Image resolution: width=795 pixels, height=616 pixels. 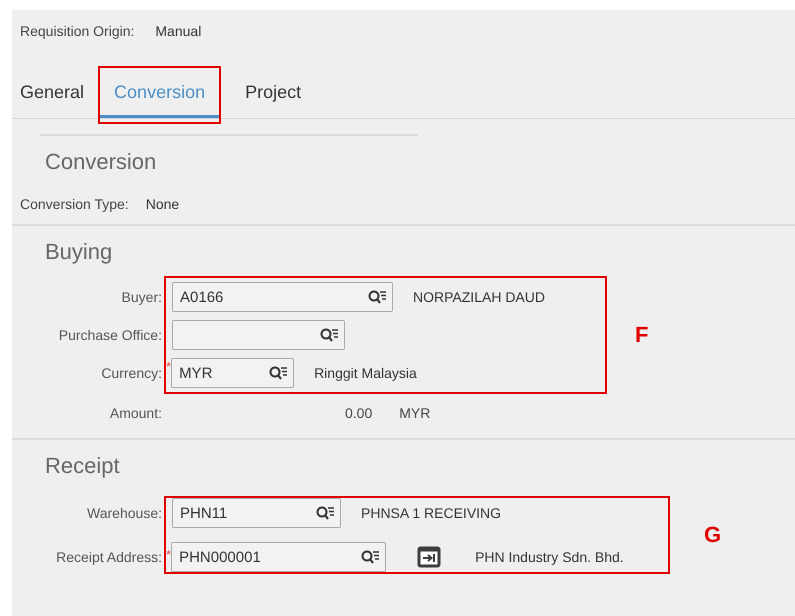 I want to click on lookup-field, so click(x=258, y=335).